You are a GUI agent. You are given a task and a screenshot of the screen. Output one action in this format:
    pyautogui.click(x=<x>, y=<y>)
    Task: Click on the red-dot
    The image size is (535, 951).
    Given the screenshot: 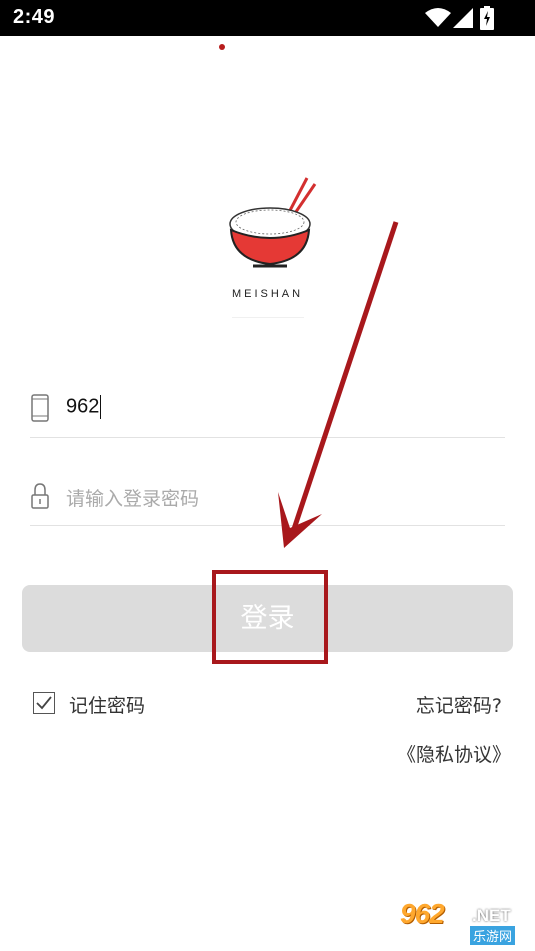 What is the action you would take?
    pyautogui.click(x=222, y=47)
    